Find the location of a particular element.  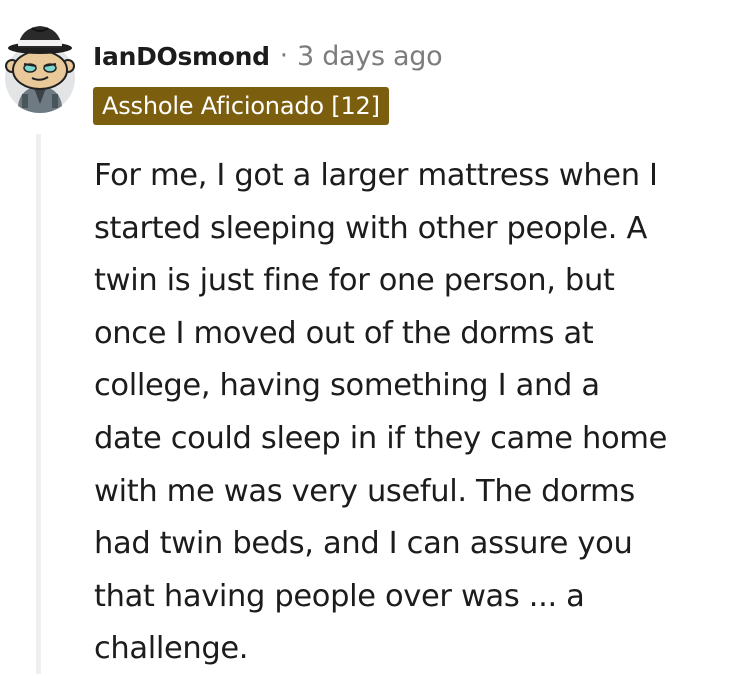

comment-body-line: challenge. is located at coordinates (171, 649).